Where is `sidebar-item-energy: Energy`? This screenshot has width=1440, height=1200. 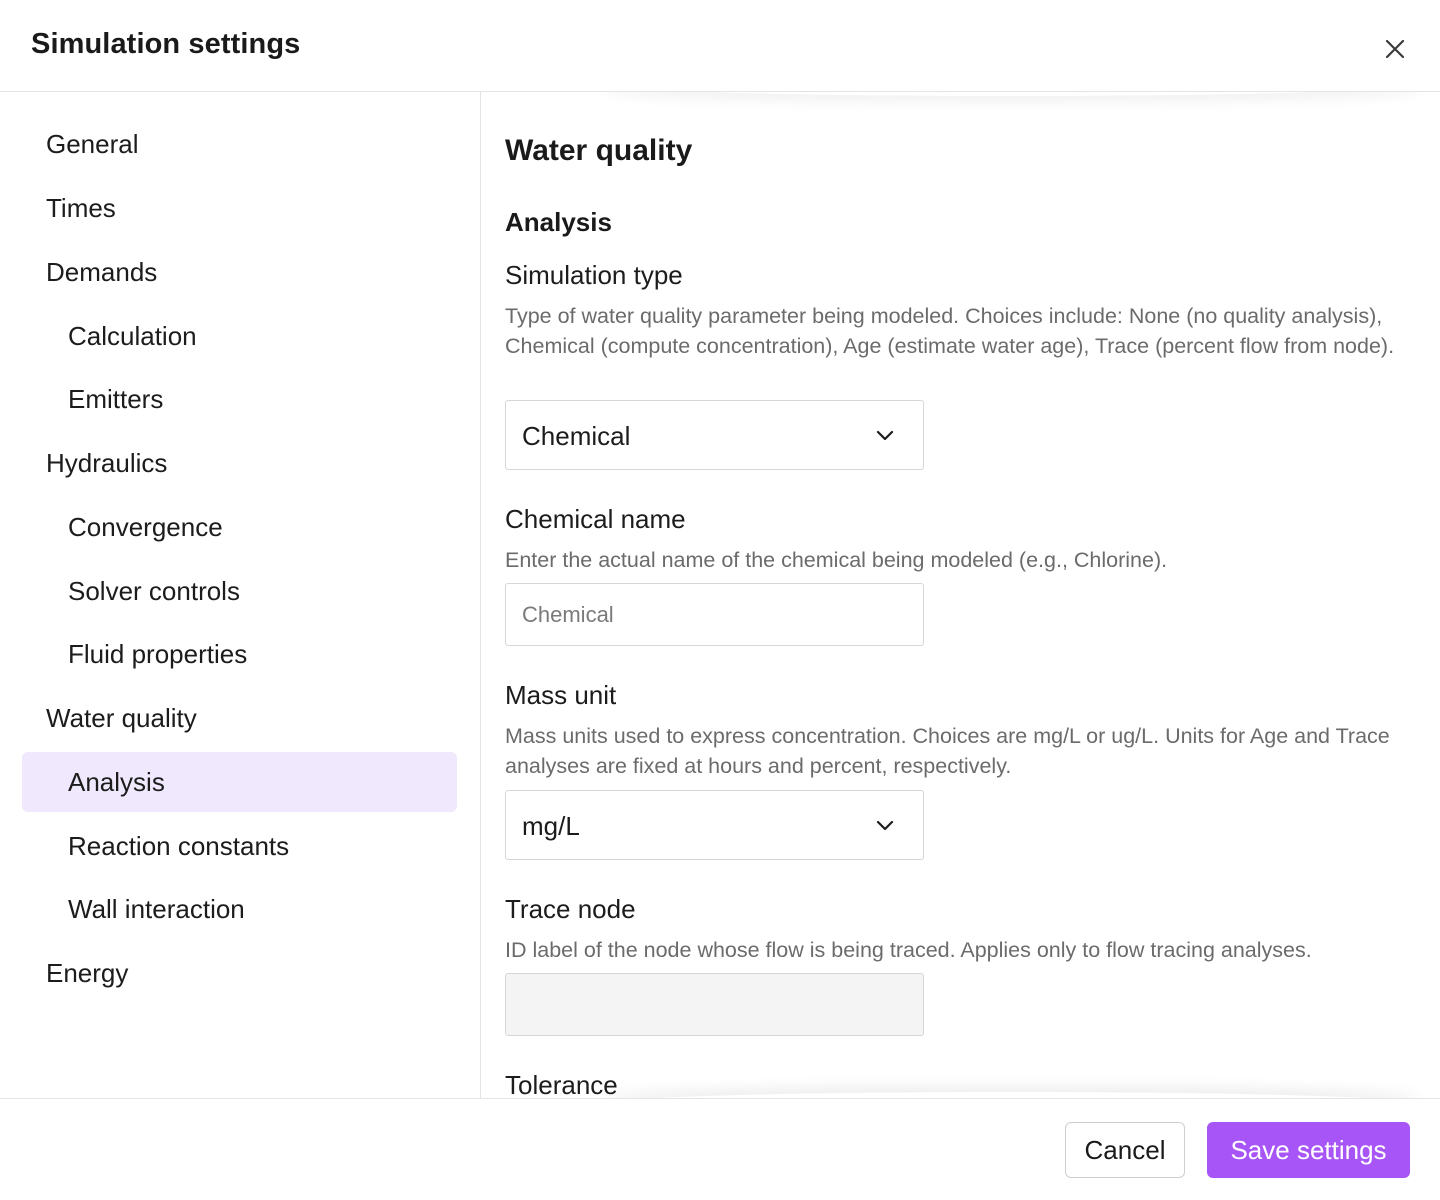 sidebar-item-energy: Energy is located at coordinates (239, 973).